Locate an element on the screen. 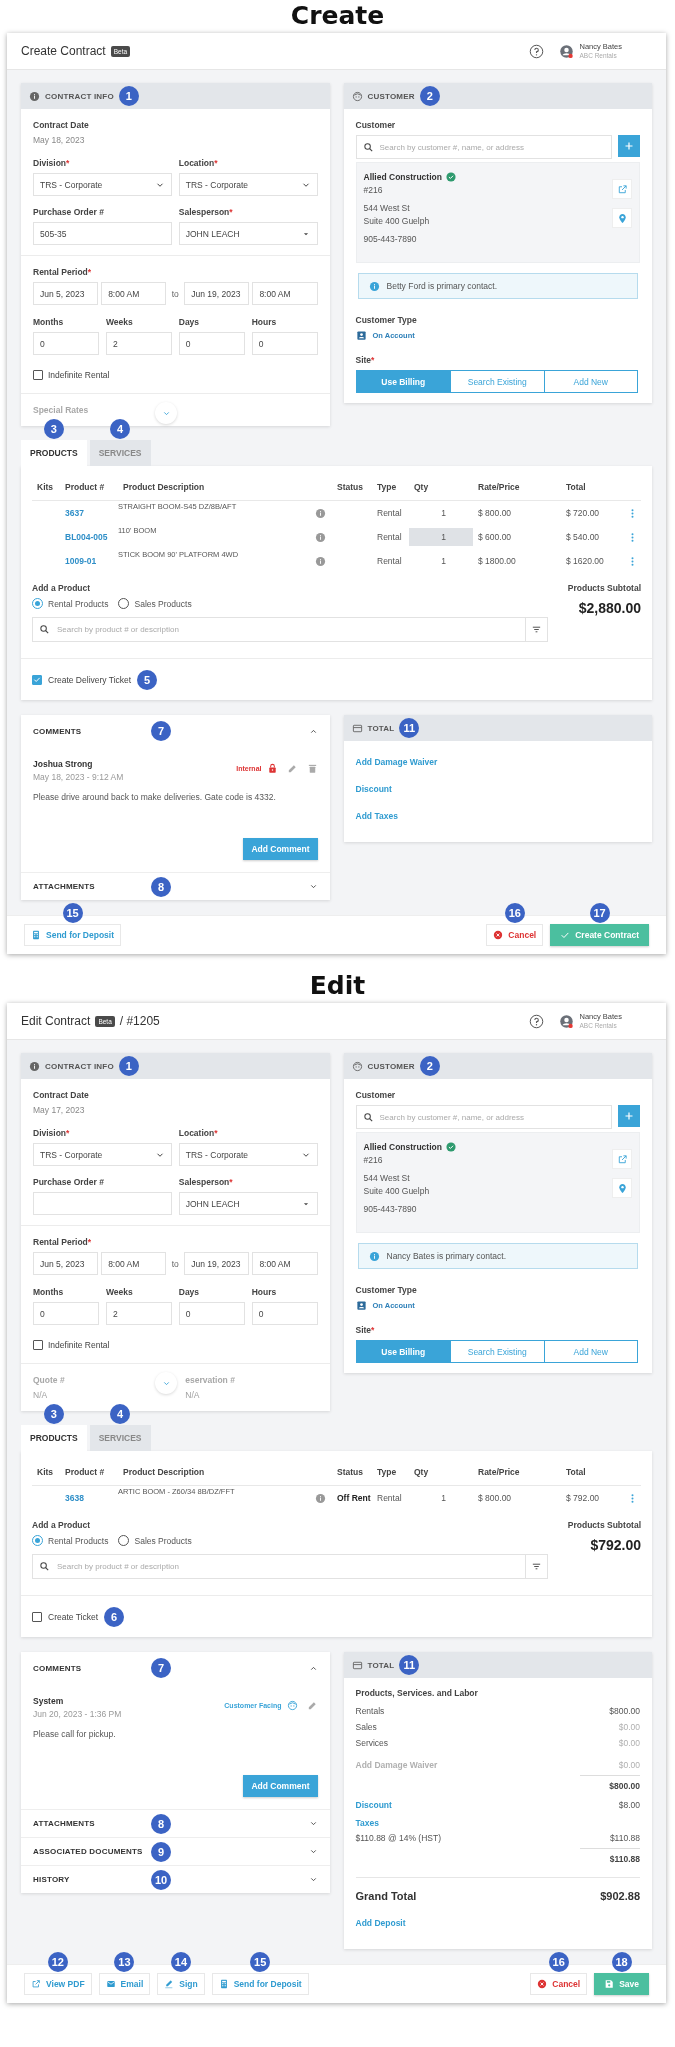 This screenshot has width=675, height=2047. subtotal-amount: $2,880.00 is located at coordinates (609, 608).